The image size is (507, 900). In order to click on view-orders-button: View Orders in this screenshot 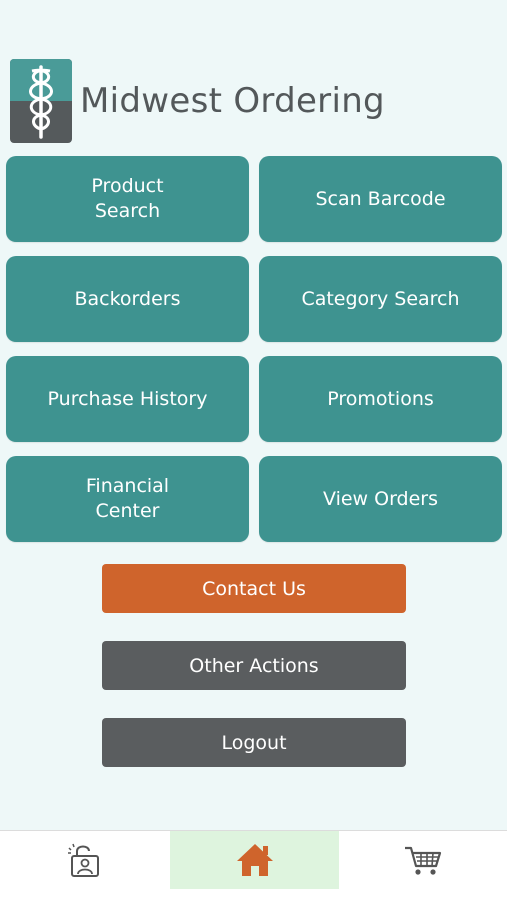, I will do `click(380, 499)`.